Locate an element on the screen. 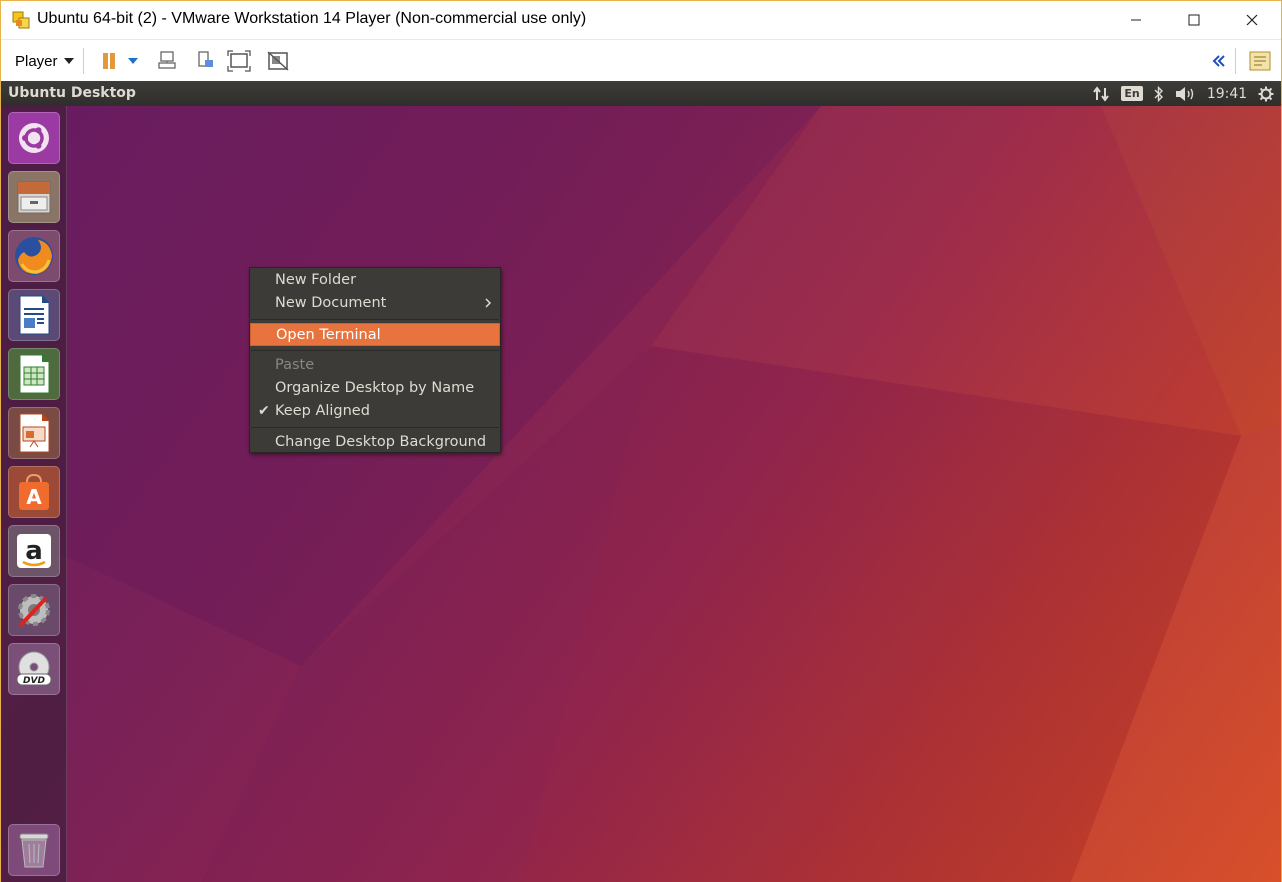  back-button is located at coordinates (1219, 61).